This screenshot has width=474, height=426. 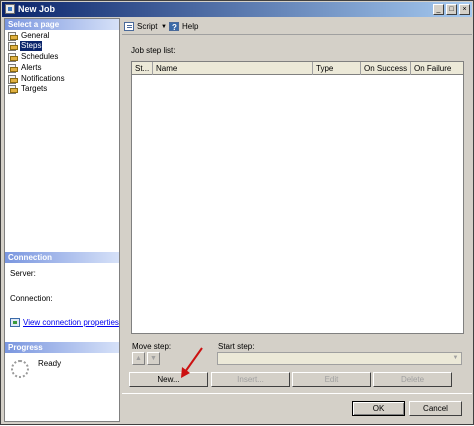 I want to click on progress-status: Ready, so click(x=50, y=363).